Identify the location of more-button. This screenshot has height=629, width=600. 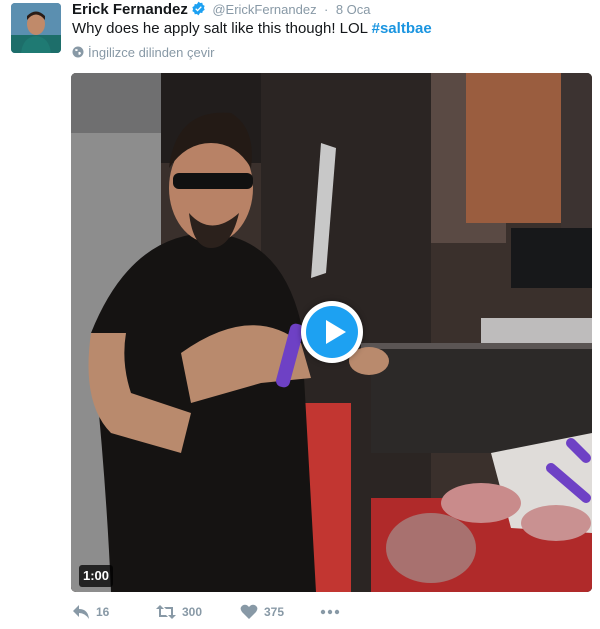
(330, 612).